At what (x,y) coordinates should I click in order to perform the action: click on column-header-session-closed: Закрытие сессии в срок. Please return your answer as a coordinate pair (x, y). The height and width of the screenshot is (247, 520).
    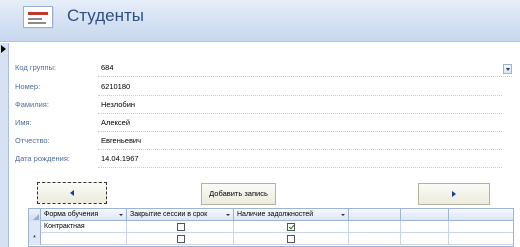
    Looking at the image, I should click on (180, 215).